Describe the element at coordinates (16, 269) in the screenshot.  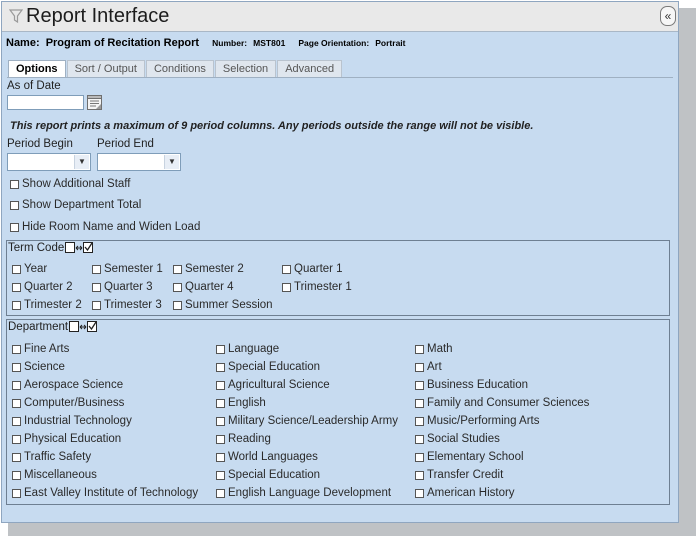
I see `term-year-checkbox` at that location.